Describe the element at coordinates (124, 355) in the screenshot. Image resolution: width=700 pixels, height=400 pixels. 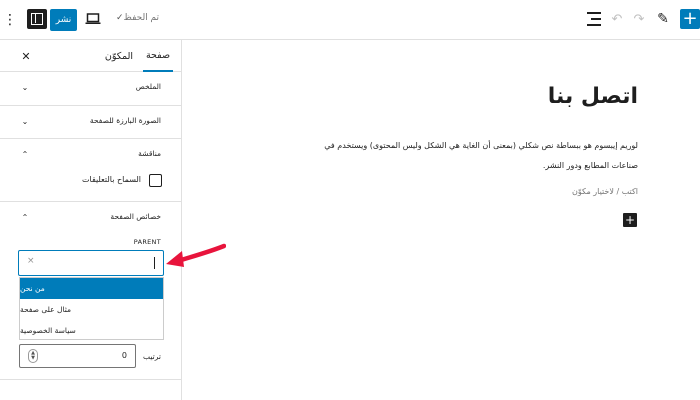
I see `order-value: 0` at that location.